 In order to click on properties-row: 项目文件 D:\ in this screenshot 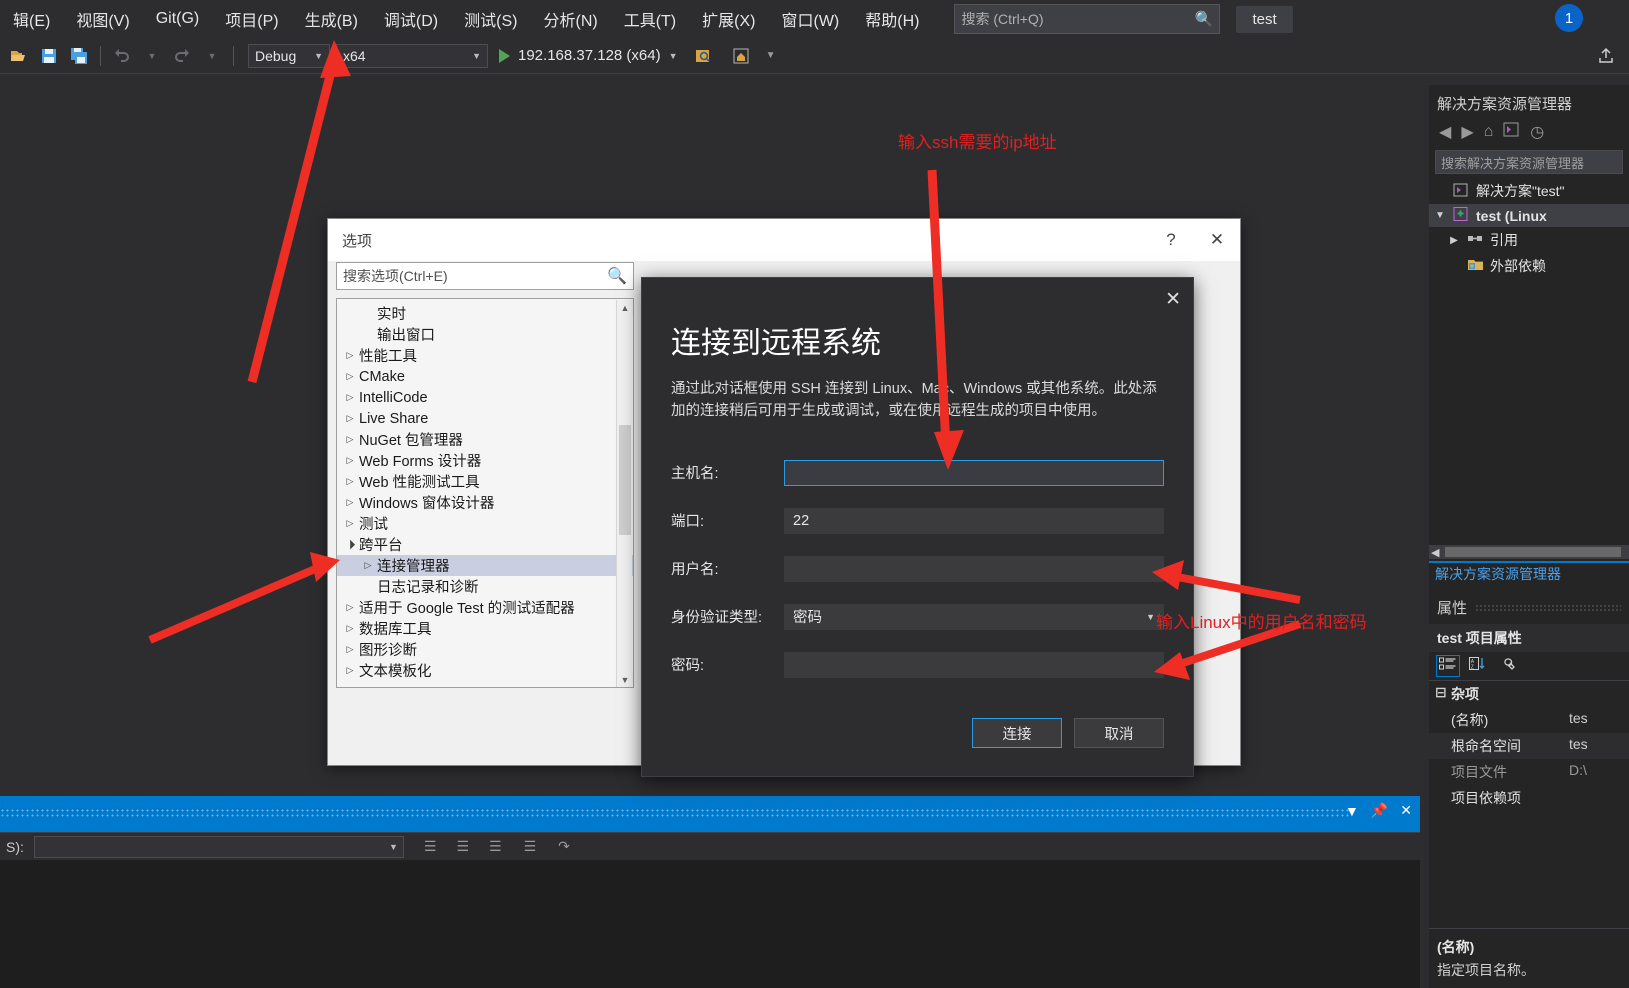, I will do `click(1529, 772)`.